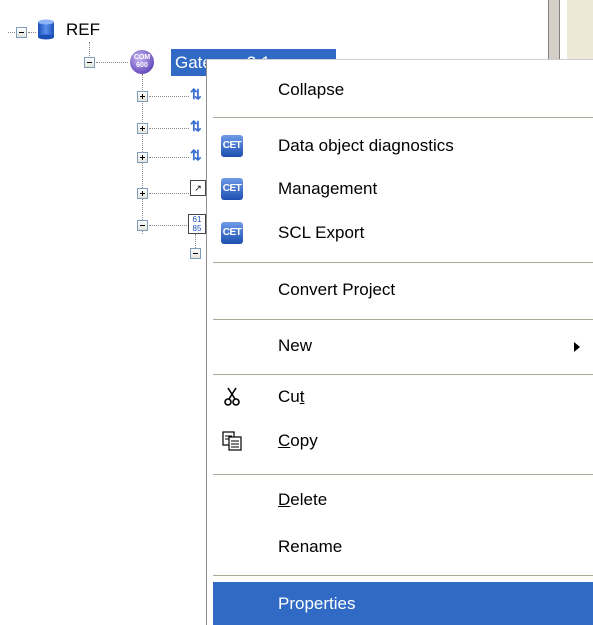 The height and width of the screenshot is (625, 593). What do you see at coordinates (403, 547) in the screenshot?
I see `menu-item-rename: Rename` at bounding box center [403, 547].